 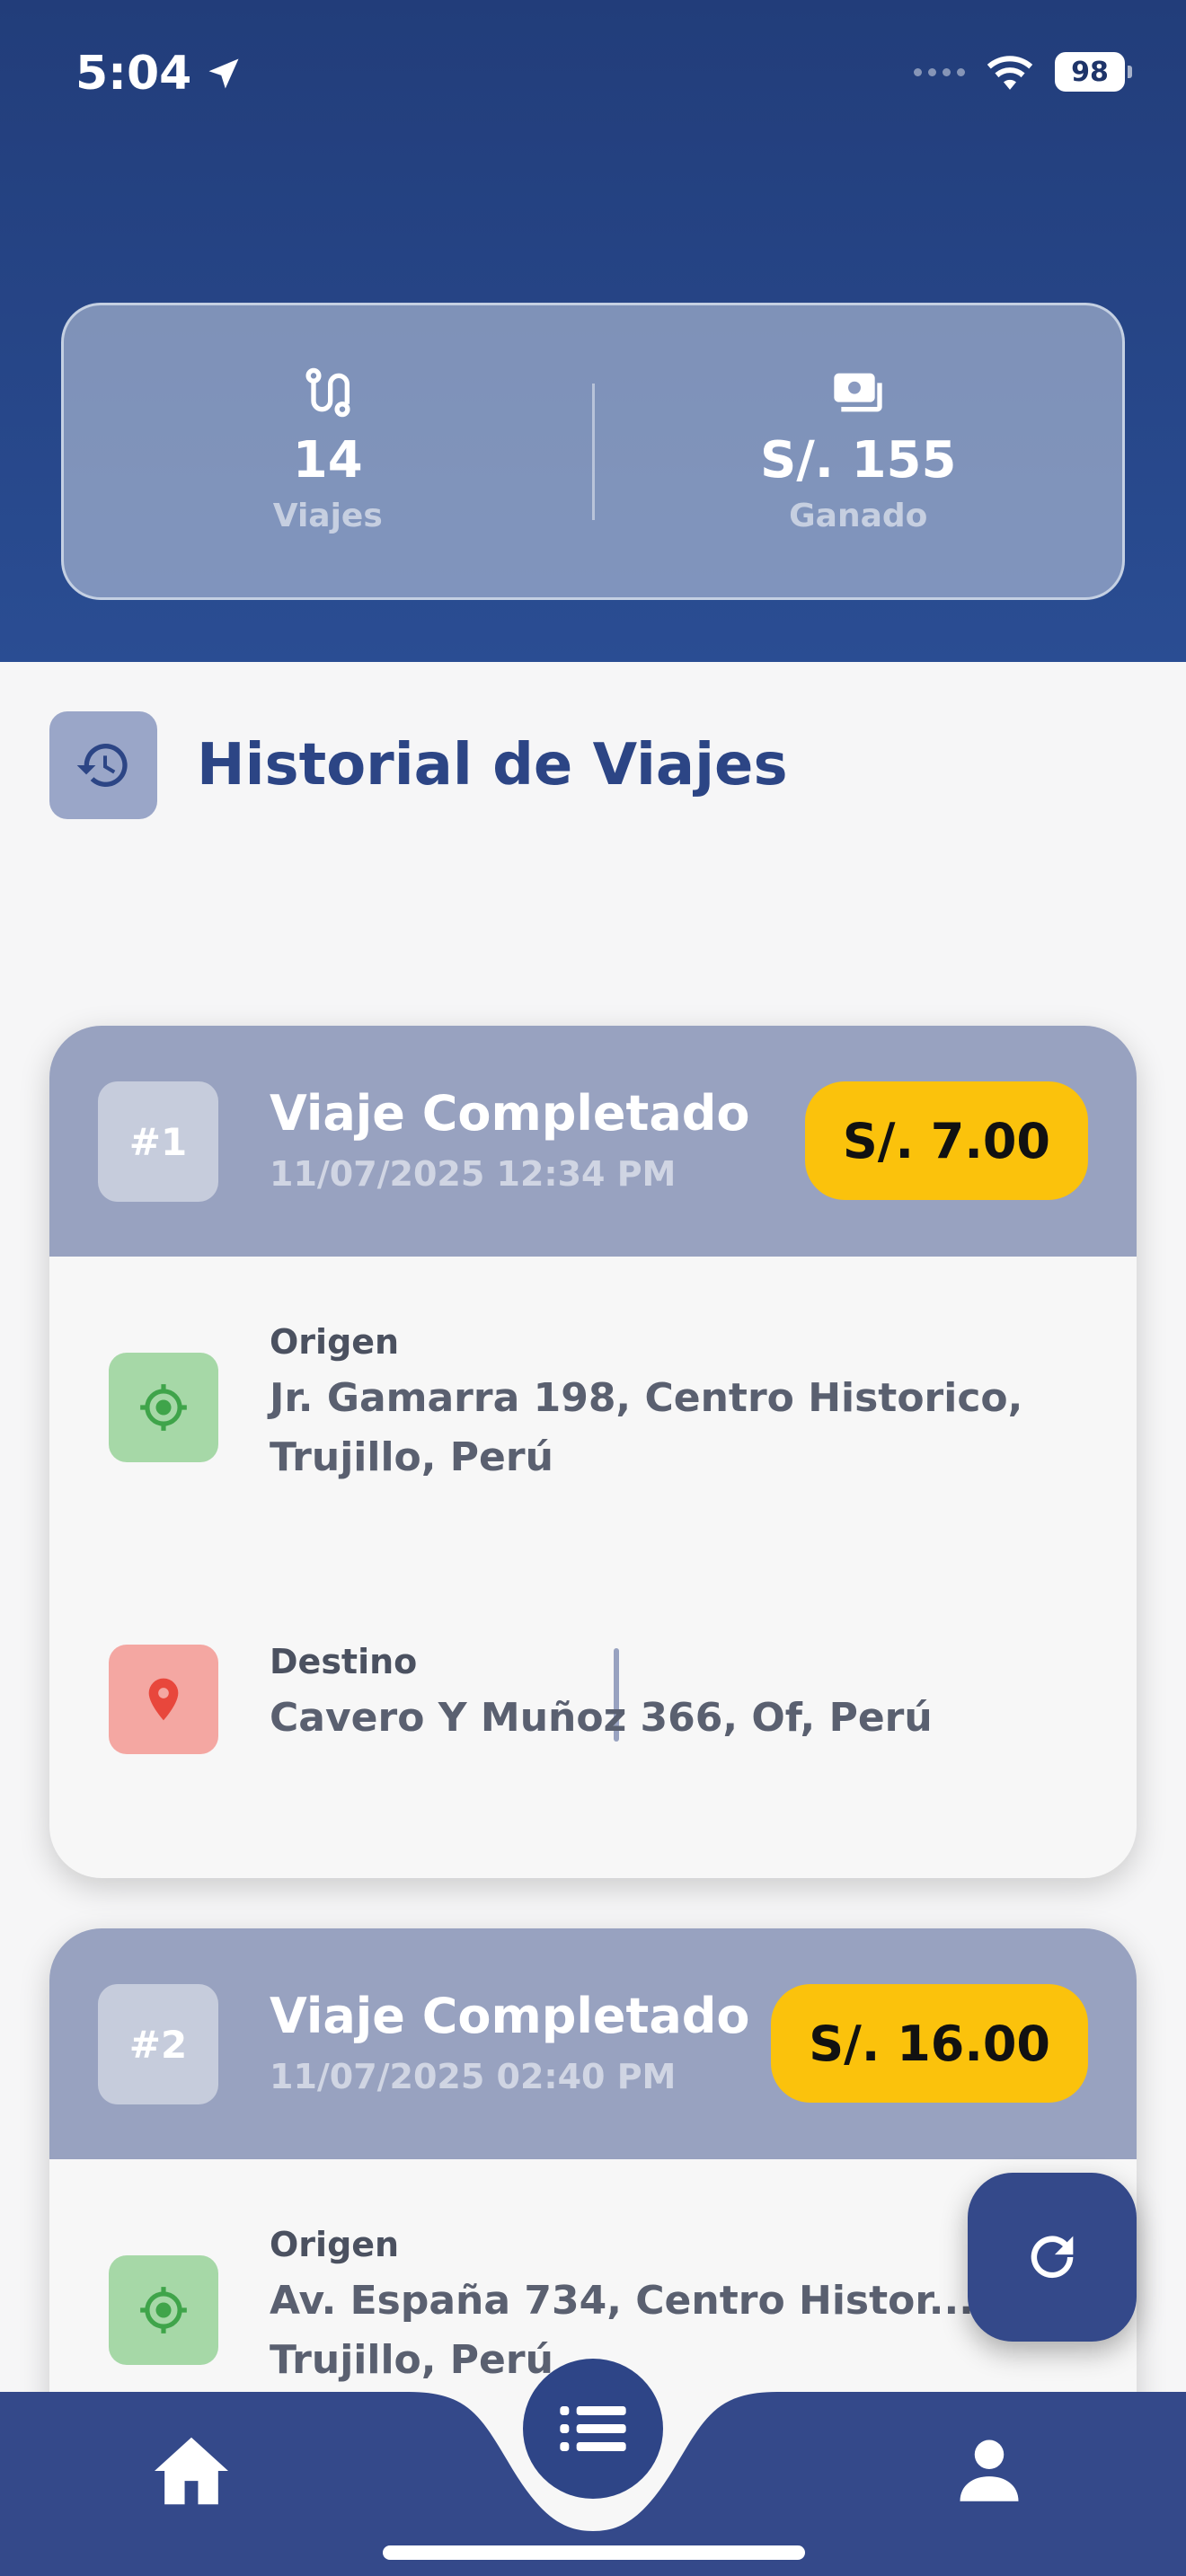 I want to click on bottom-tab-bar, so click(x=593, y=2455).